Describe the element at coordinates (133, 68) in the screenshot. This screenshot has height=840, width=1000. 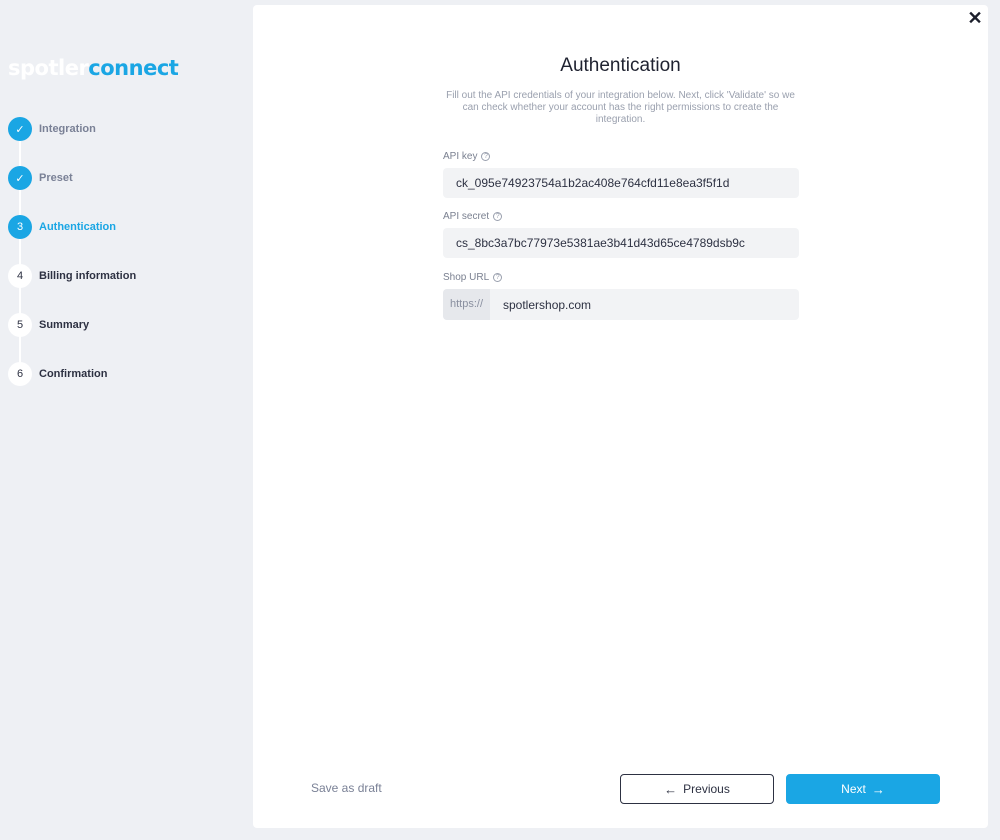
I see `logo-part-connect: connect` at that location.